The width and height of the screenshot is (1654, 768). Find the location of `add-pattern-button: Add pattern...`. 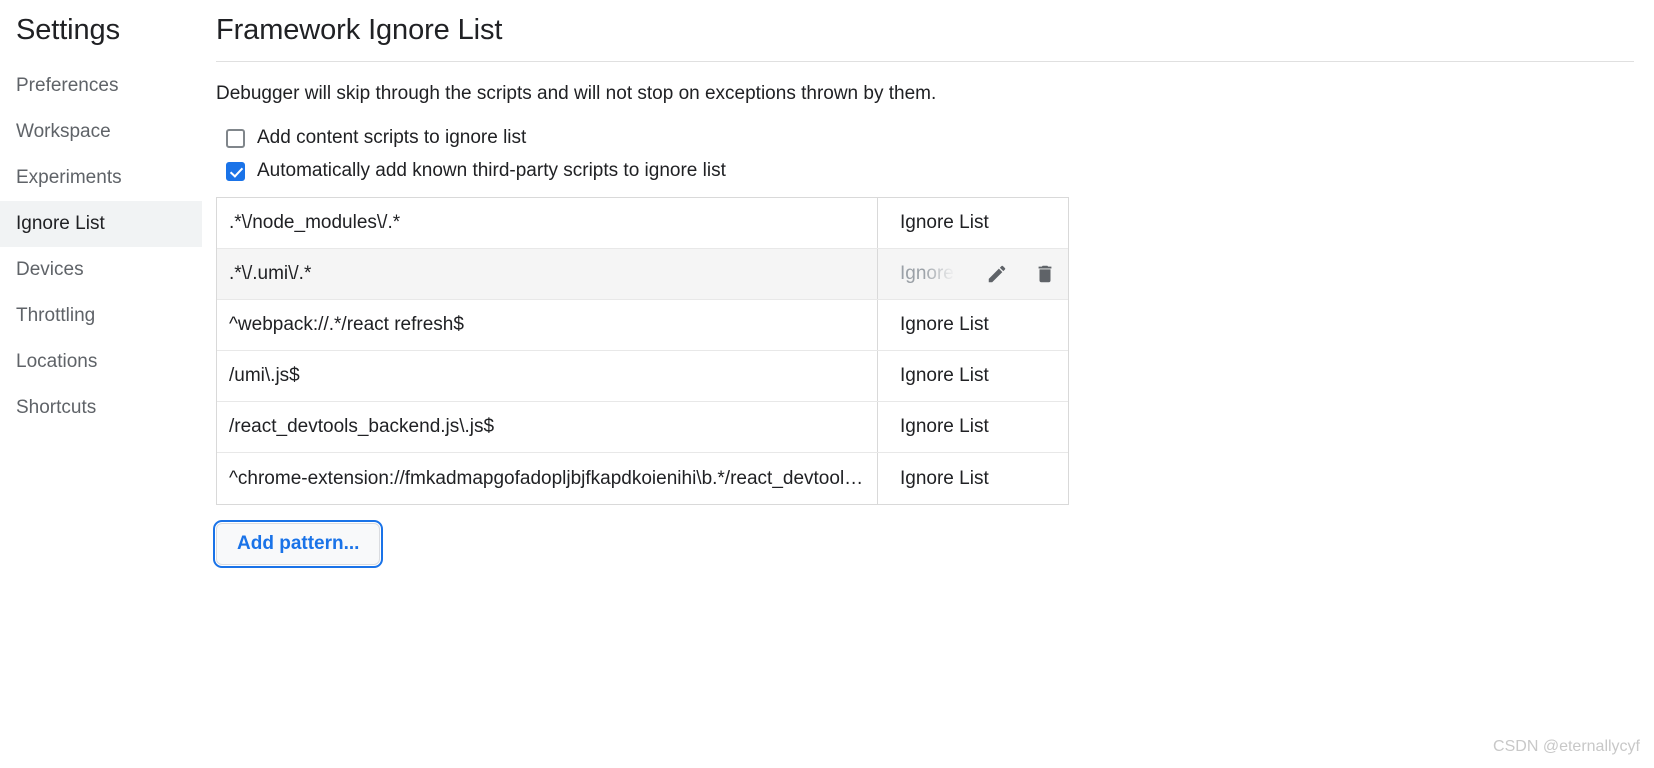

add-pattern-button: Add pattern... is located at coordinates (298, 544).